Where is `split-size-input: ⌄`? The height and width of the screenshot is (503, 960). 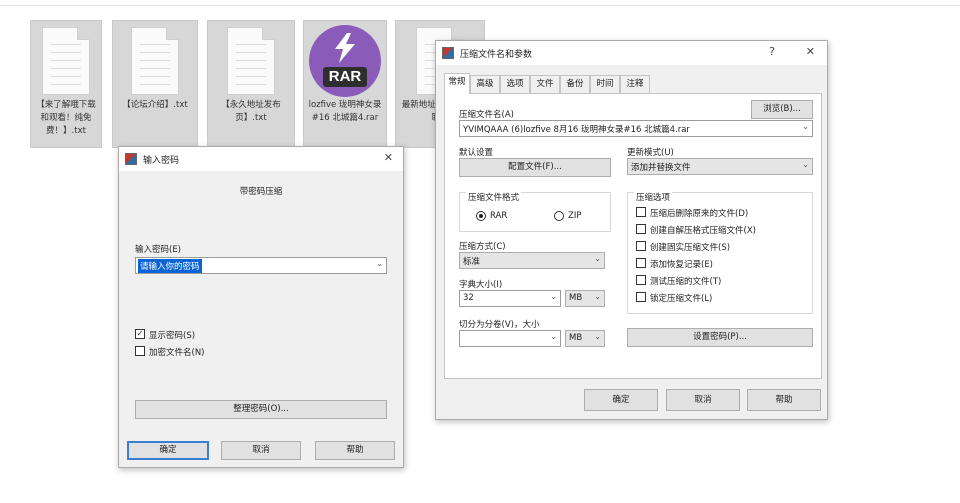 split-size-input: ⌄ is located at coordinates (510, 338).